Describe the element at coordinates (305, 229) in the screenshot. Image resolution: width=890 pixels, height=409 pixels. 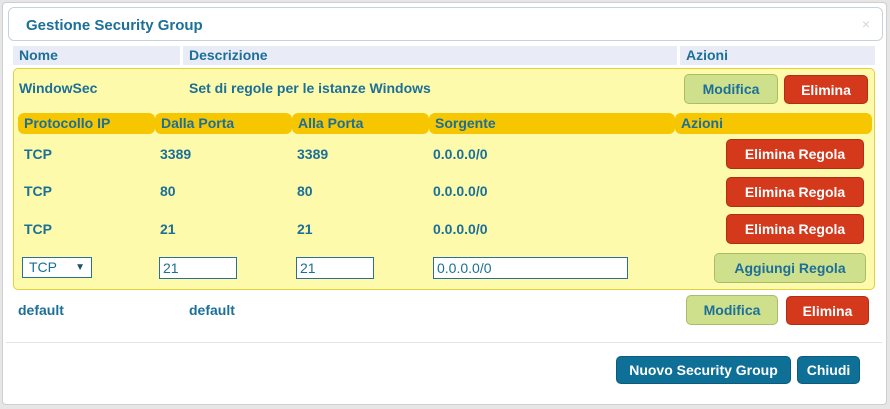
I see `rule-to-port: 21` at that location.